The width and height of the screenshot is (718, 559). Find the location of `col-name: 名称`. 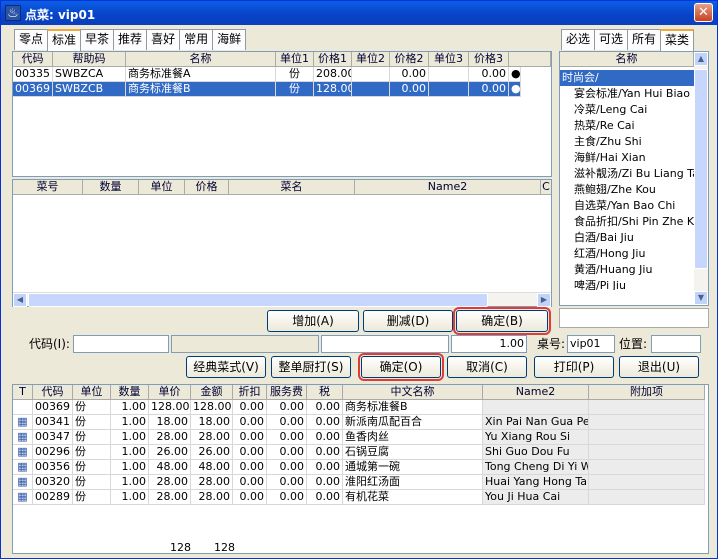

col-name: 名称 is located at coordinates (201, 59).